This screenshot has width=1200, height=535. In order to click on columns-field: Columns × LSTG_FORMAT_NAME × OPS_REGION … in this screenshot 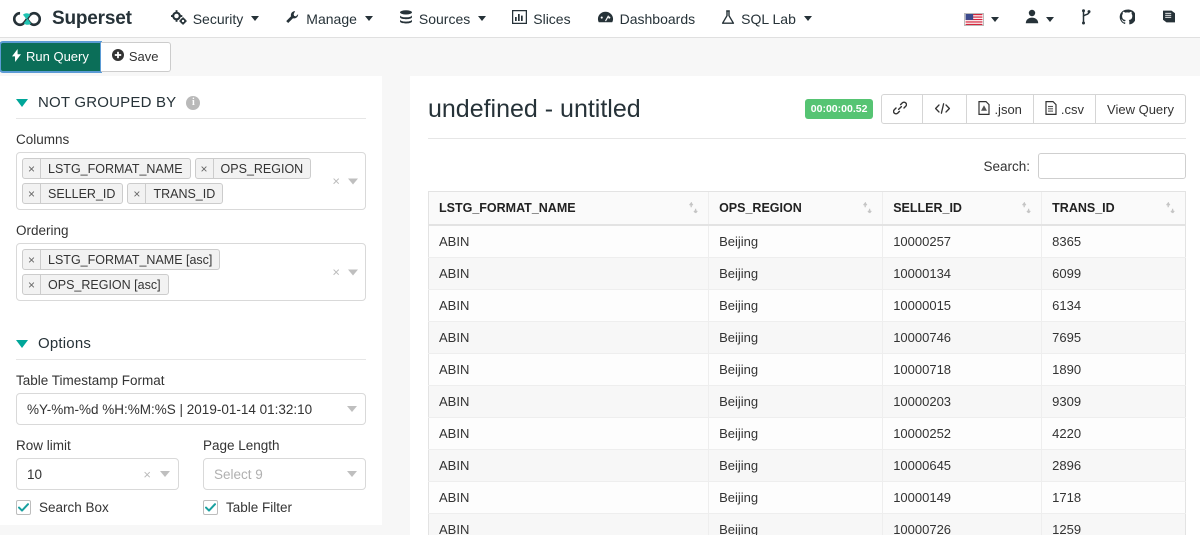, I will do `click(191, 171)`.